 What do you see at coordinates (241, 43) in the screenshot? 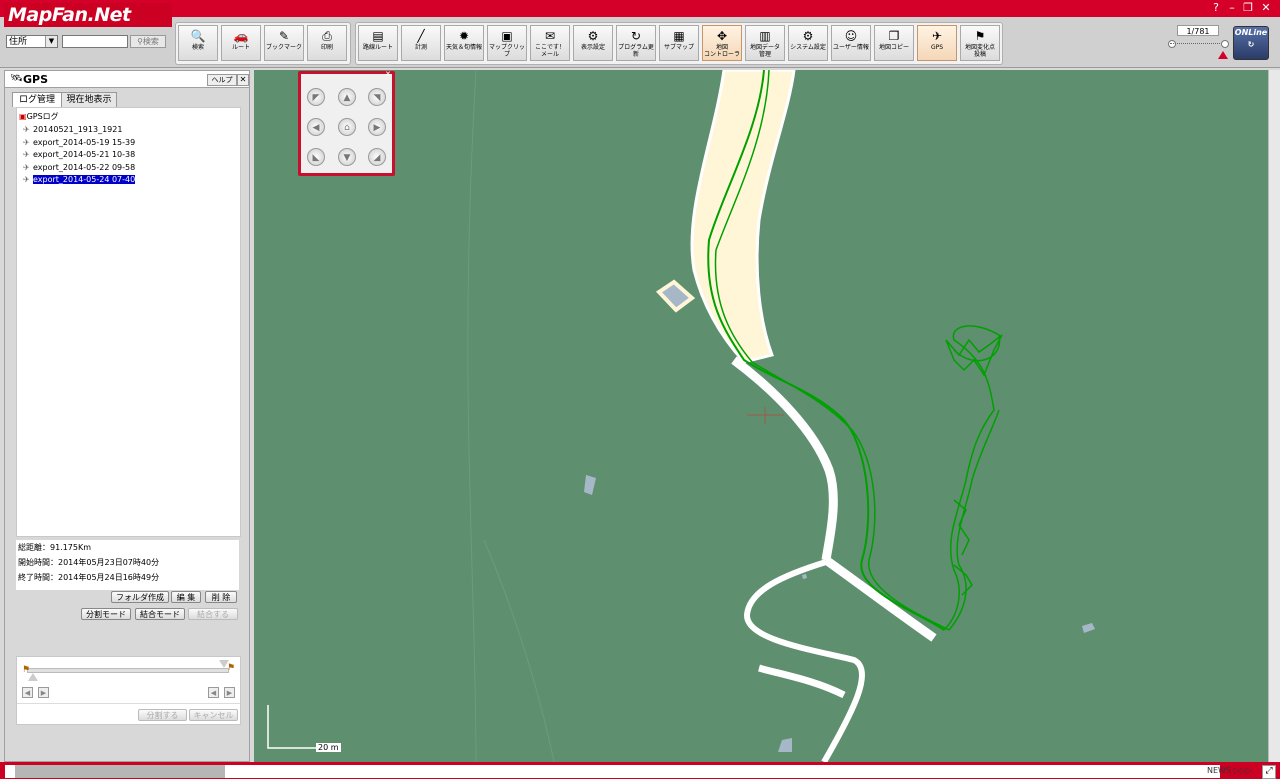
I see `main-tool-button-1: 🚗 ルート` at bounding box center [241, 43].